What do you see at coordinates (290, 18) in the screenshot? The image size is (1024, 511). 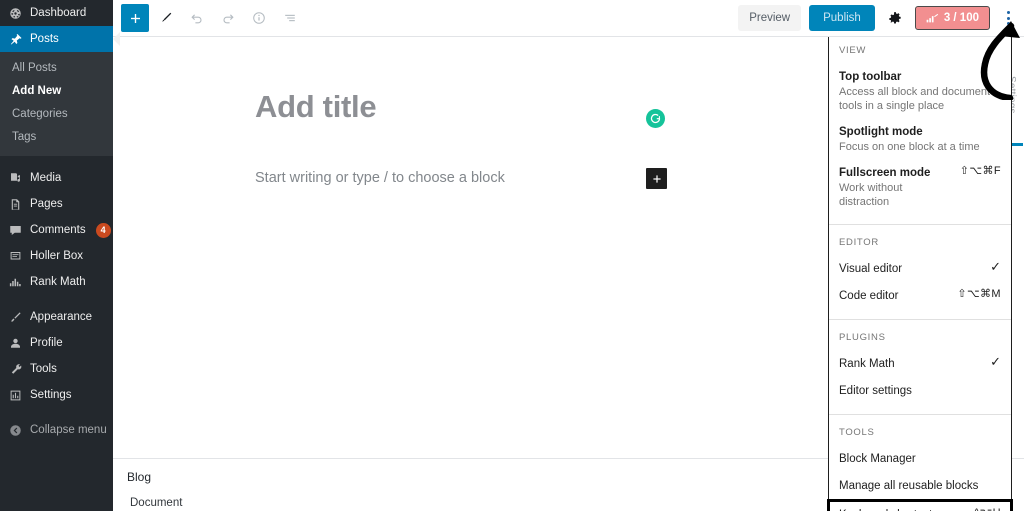 I see `list-view-icon` at bounding box center [290, 18].